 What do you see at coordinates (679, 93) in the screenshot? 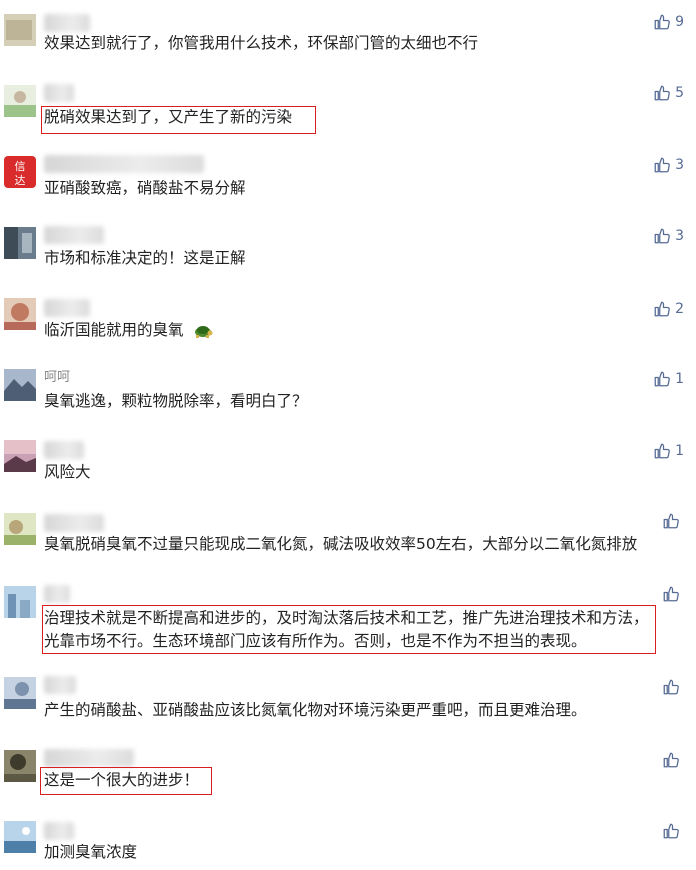
I see `like-count: 5` at bounding box center [679, 93].